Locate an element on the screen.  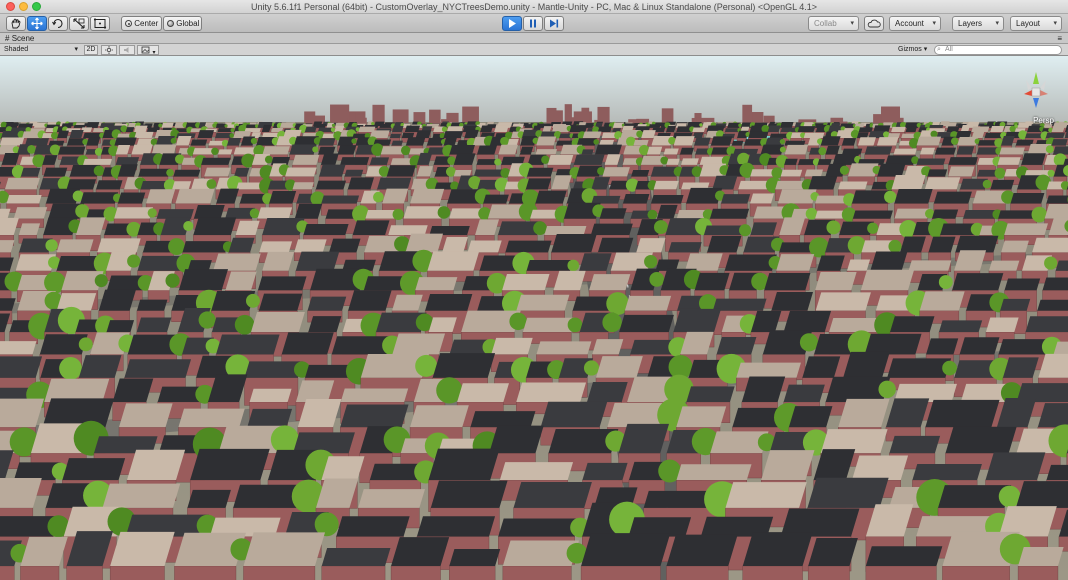
collab-dropdown: Collab ▾ is located at coordinates (833, 23).